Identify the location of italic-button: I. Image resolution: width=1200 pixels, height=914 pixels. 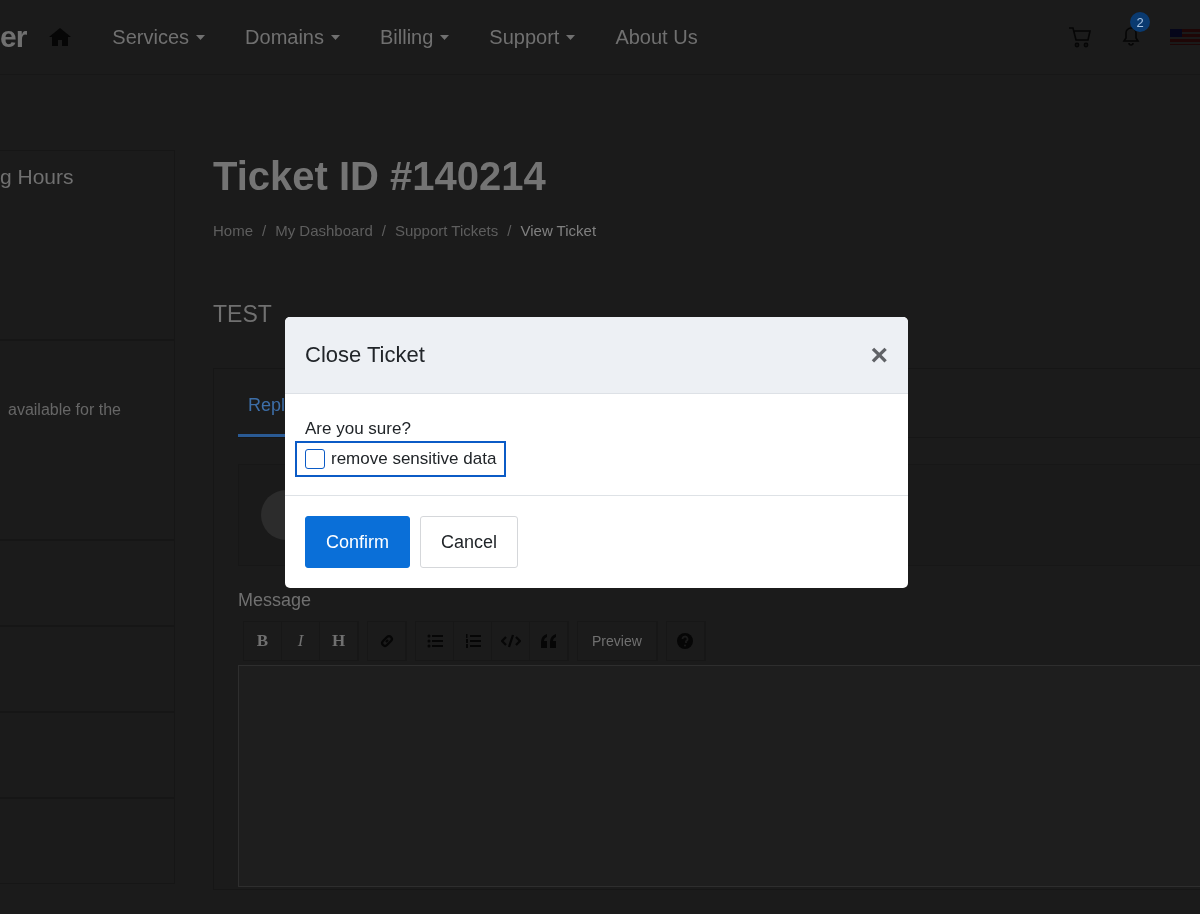
(301, 641).